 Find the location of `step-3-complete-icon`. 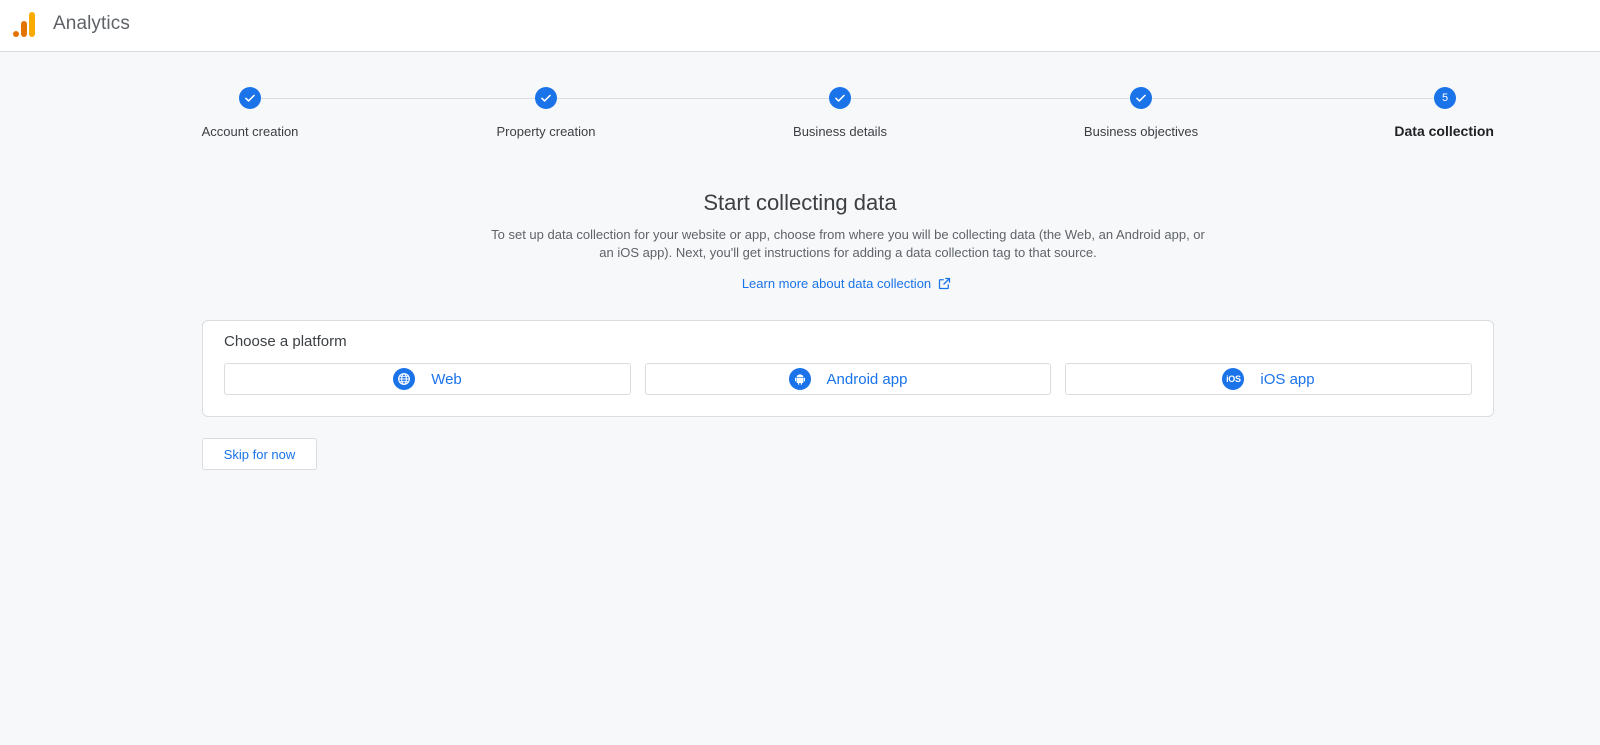

step-3-complete-icon is located at coordinates (840, 98).